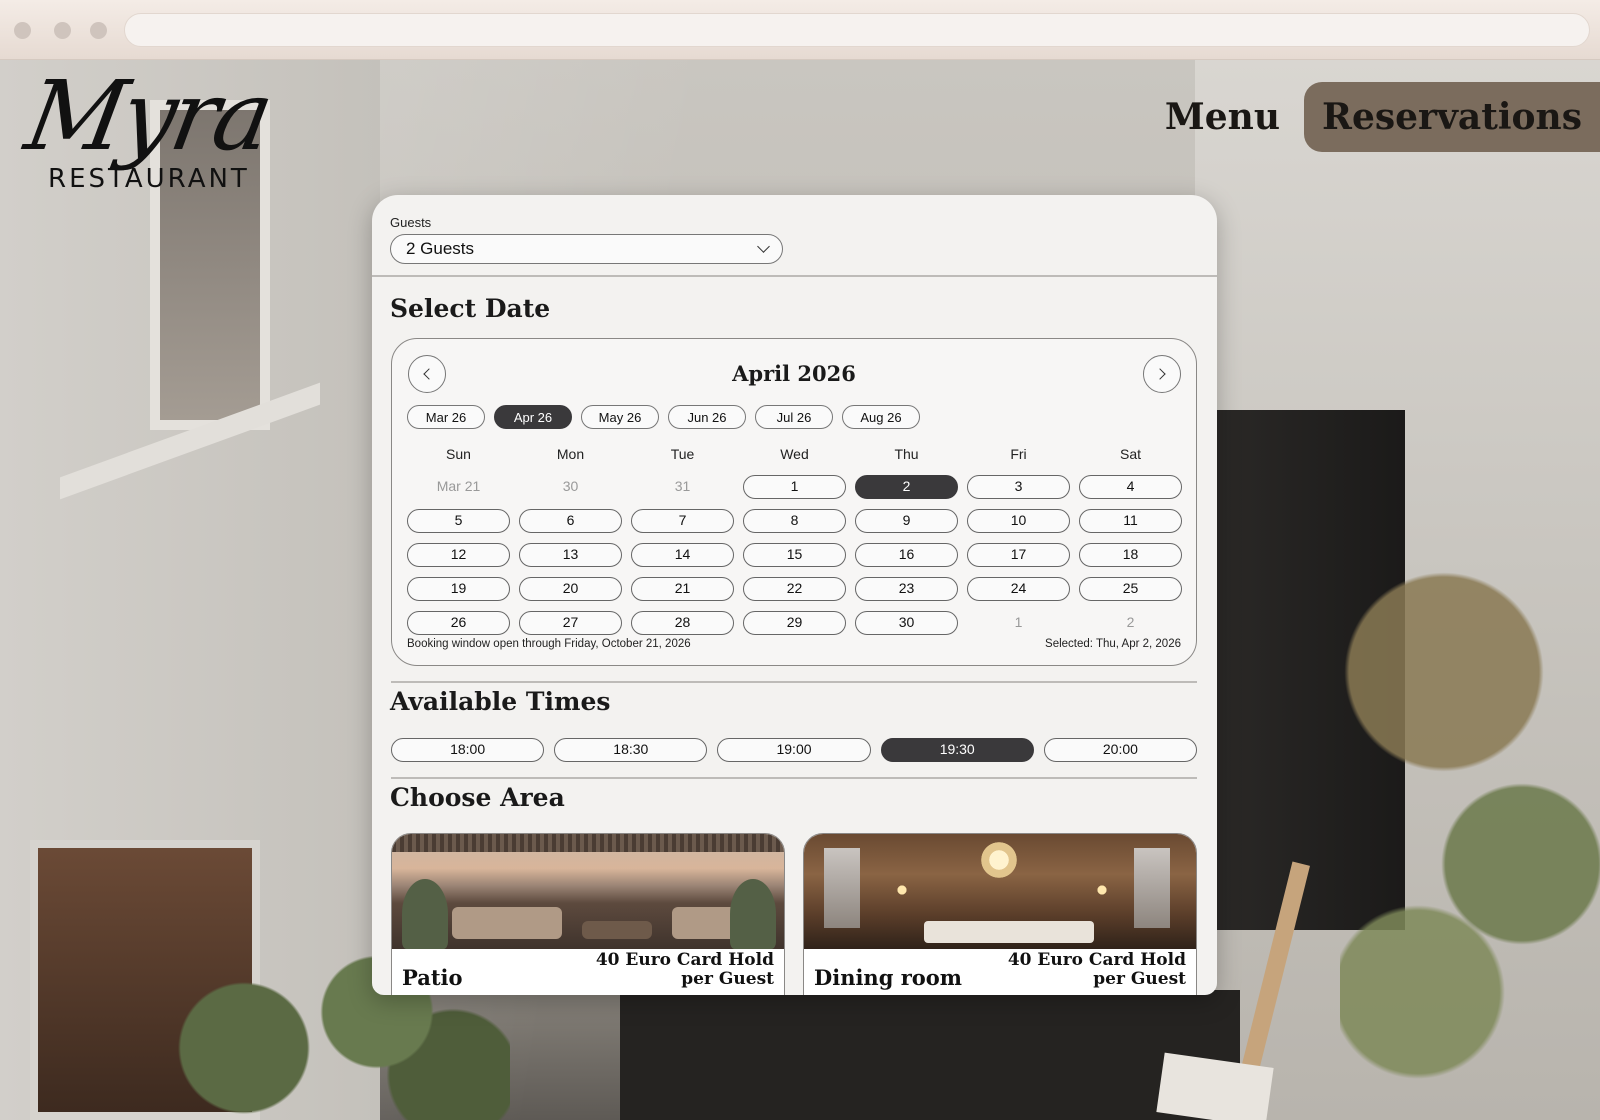 The image size is (1600, 1120). Describe the element at coordinates (999, 860) in the screenshot. I see `chandelier` at that location.